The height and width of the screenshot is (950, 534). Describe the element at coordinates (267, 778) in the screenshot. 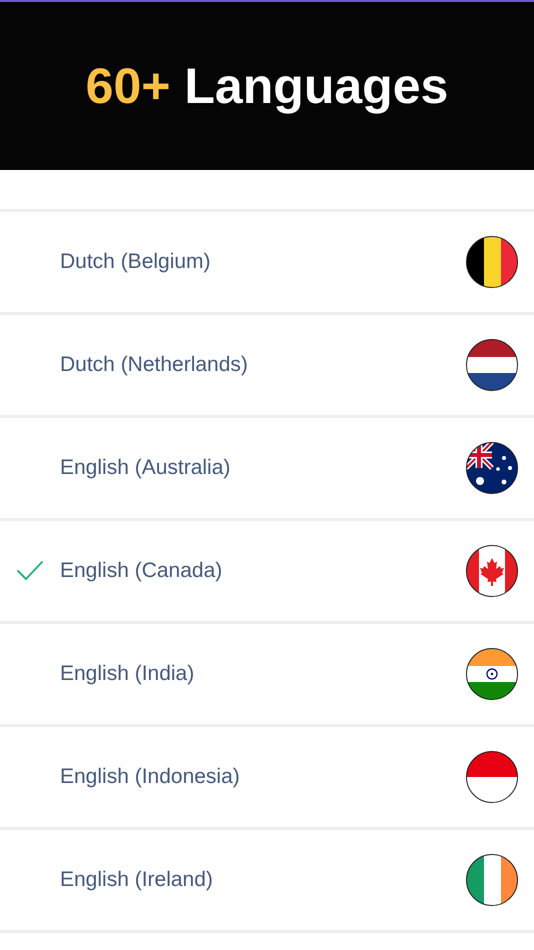

I see `language-row: English (Indonesia)` at that location.